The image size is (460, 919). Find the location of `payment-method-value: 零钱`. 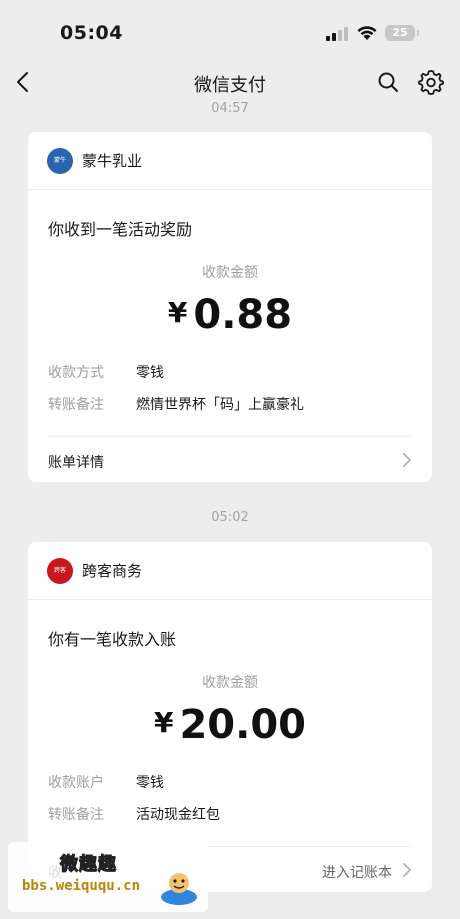

payment-method-value: 零钱 is located at coordinates (150, 373).